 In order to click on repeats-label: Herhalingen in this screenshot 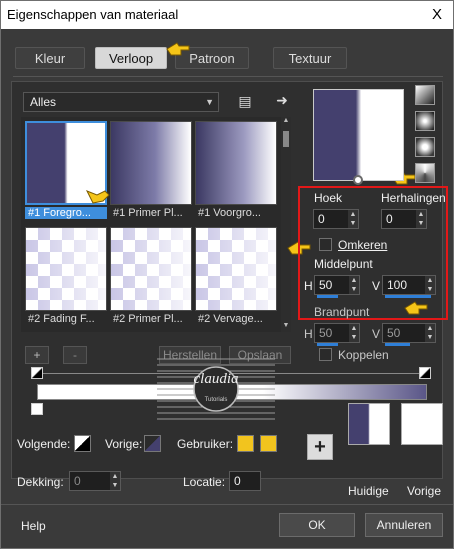, I will do `click(413, 198)`.